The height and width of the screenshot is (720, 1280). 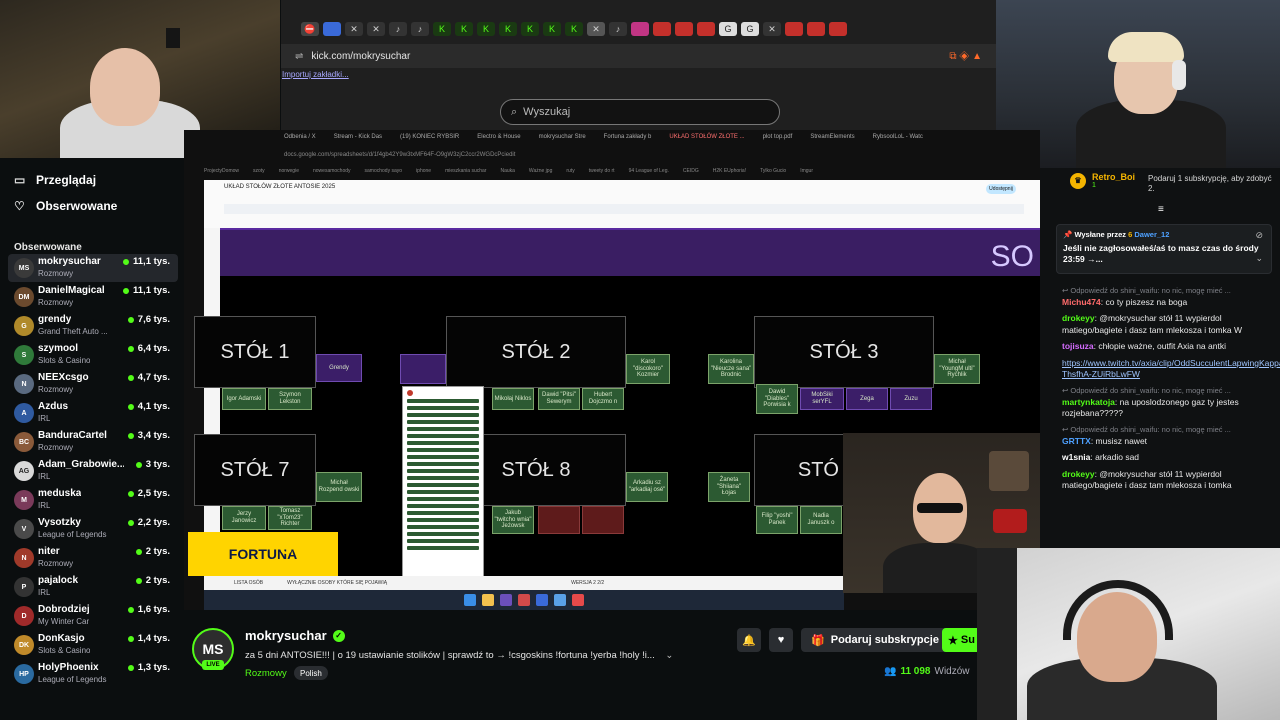 What do you see at coordinates (1113, 177) in the screenshot?
I see `top-gifter-name: Retro_Boi` at bounding box center [1113, 177].